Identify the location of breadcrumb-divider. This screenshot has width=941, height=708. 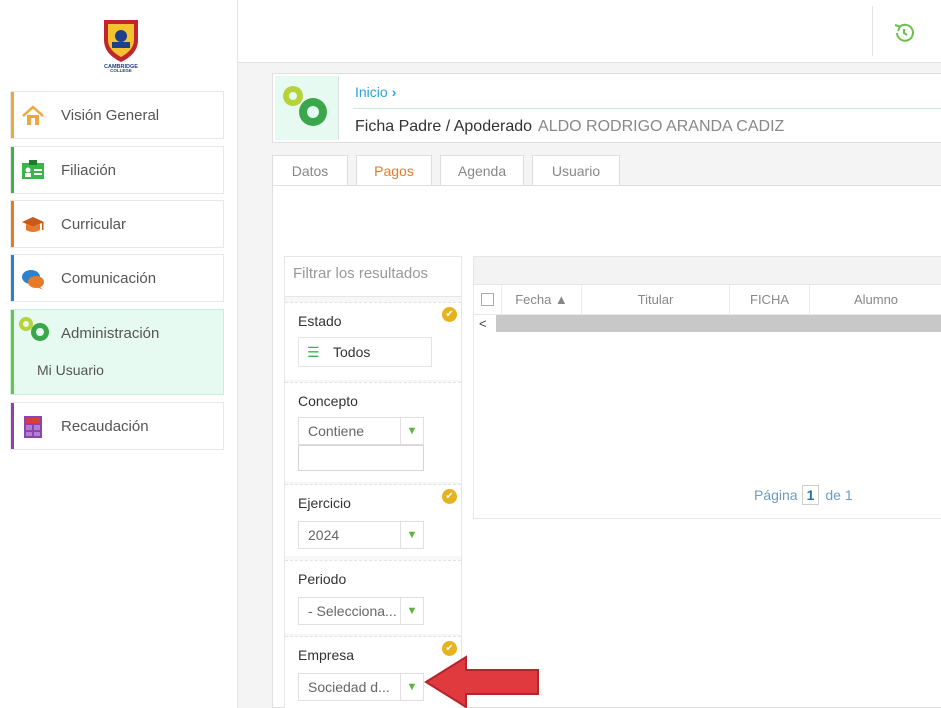
(647, 108).